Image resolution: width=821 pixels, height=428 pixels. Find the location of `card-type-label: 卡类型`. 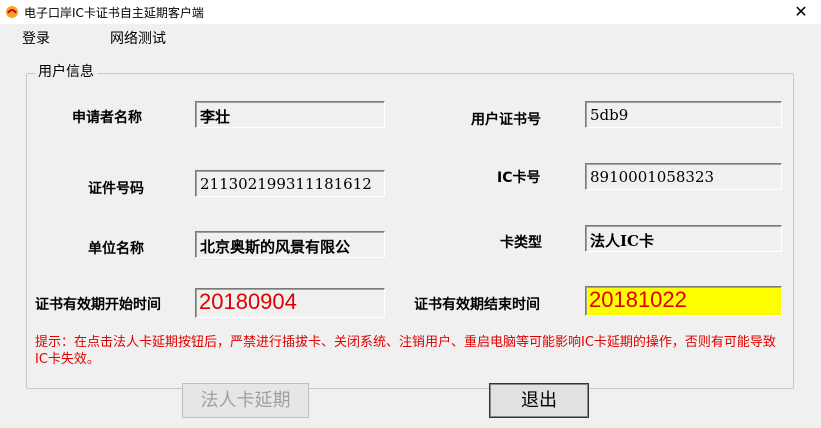

card-type-label: 卡类型 is located at coordinates (521, 243).